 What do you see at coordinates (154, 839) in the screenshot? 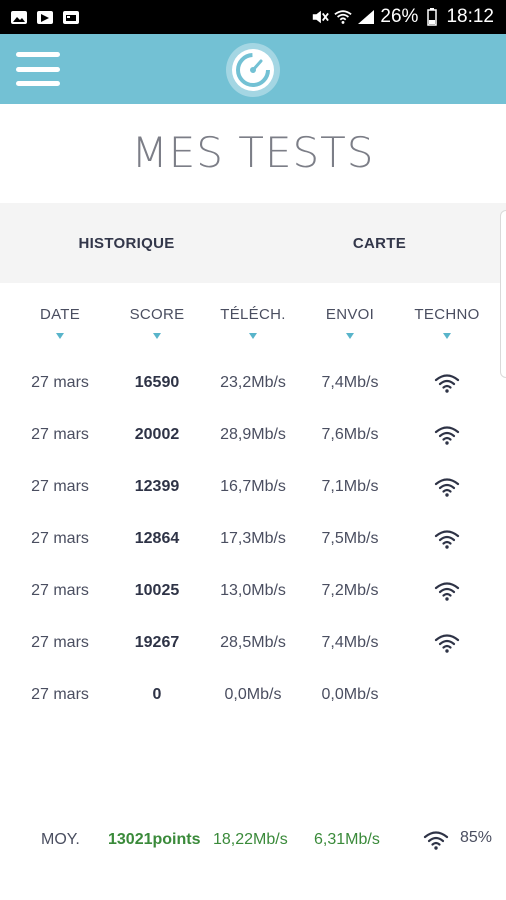
I see `average-score: 13021points` at bounding box center [154, 839].